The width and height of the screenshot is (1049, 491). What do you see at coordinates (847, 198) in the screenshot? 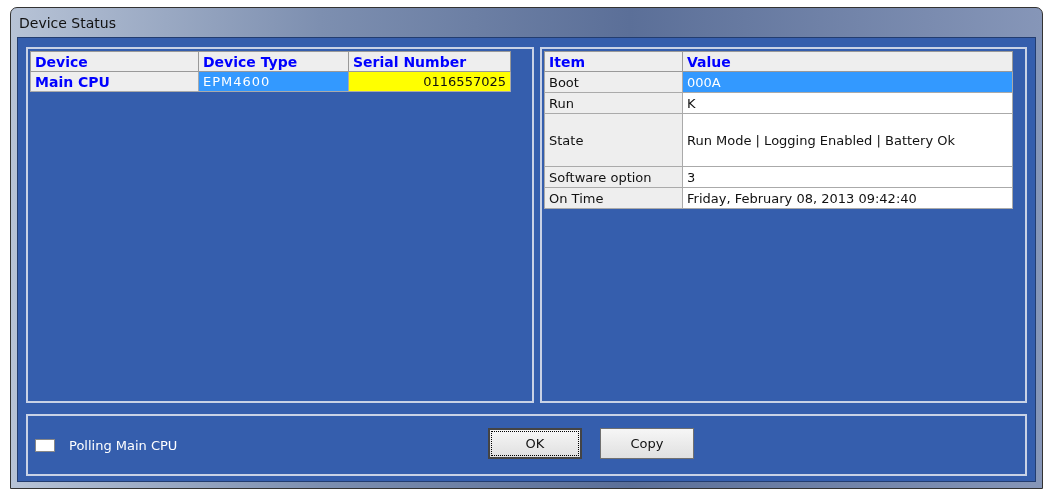
I see `table-cell: Friday, February 08, 2013 09:42:40` at bounding box center [847, 198].